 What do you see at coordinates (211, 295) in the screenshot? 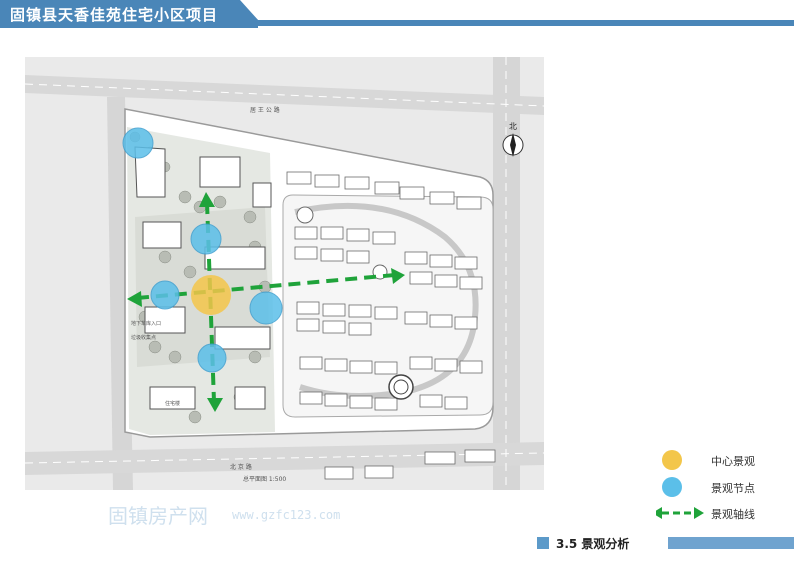
I see `center-landscape-marker` at bounding box center [211, 295].